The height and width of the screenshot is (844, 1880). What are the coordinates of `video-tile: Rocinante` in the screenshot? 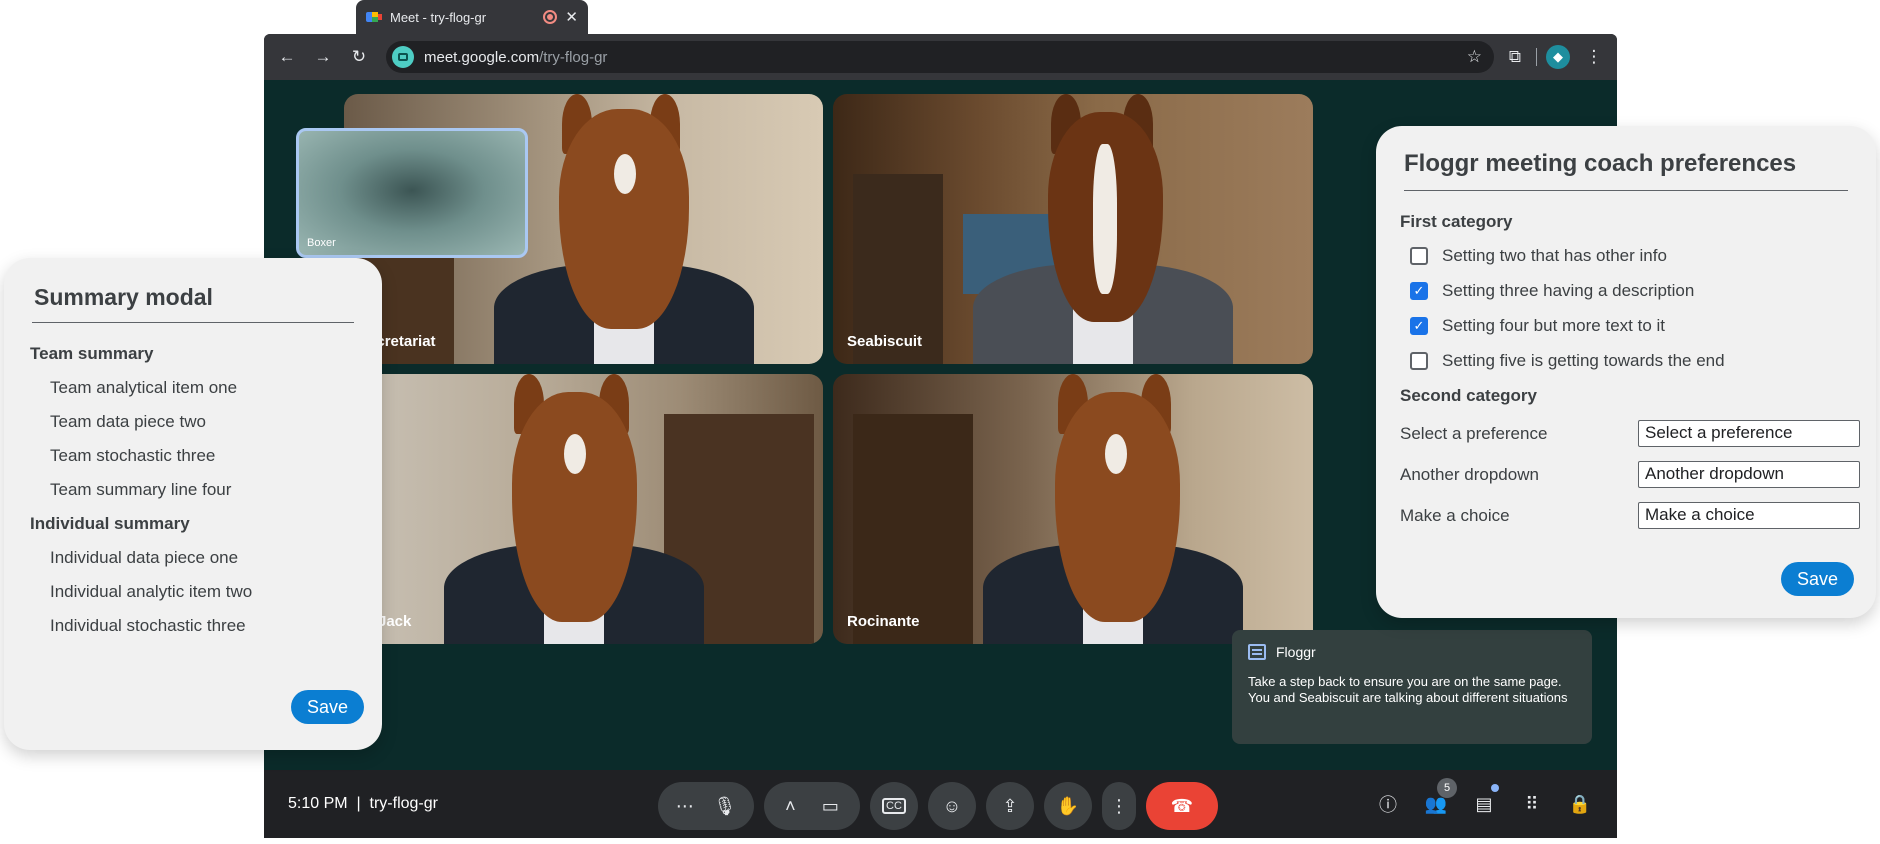 It's located at (1073, 509).